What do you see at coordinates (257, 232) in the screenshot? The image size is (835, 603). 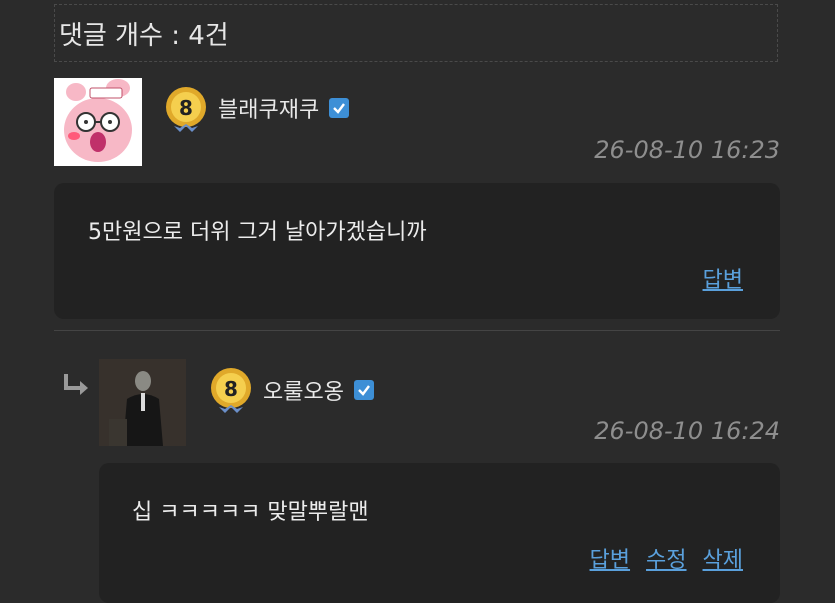 I see `comment-body: 5만원으로 더위 그거 날아가겠습니까` at bounding box center [257, 232].